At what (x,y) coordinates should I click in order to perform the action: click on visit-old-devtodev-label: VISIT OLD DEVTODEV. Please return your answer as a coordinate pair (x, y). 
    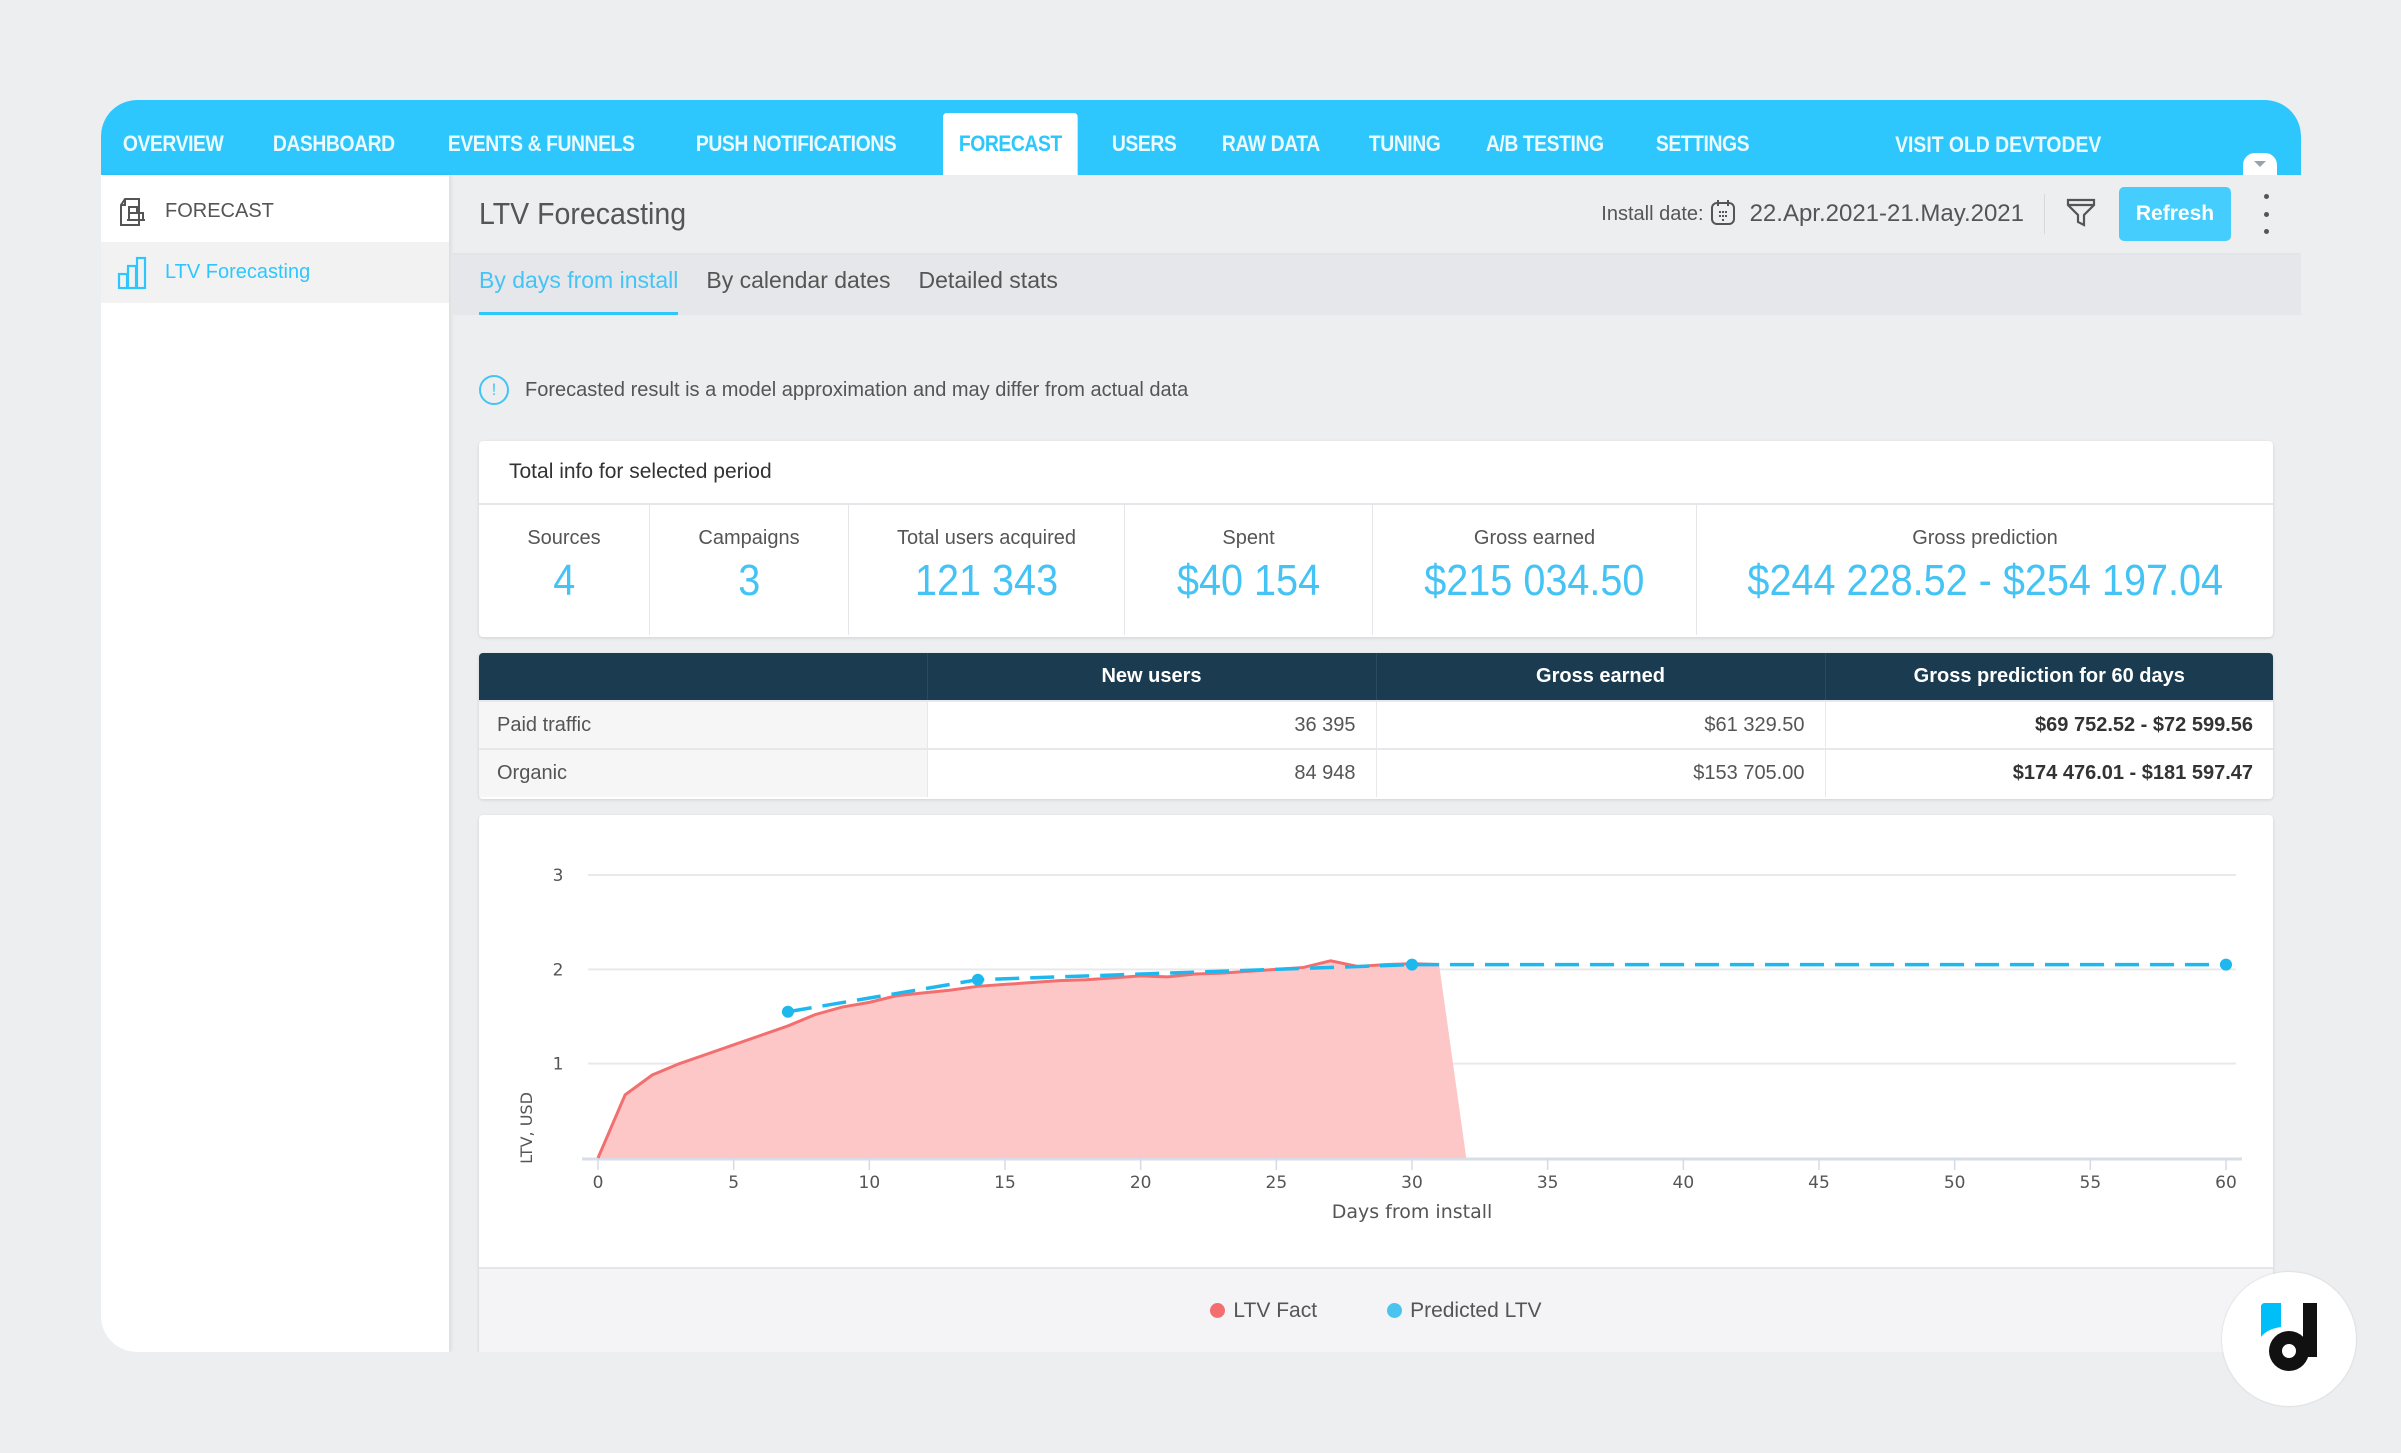
    Looking at the image, I should click on (1997, 144).